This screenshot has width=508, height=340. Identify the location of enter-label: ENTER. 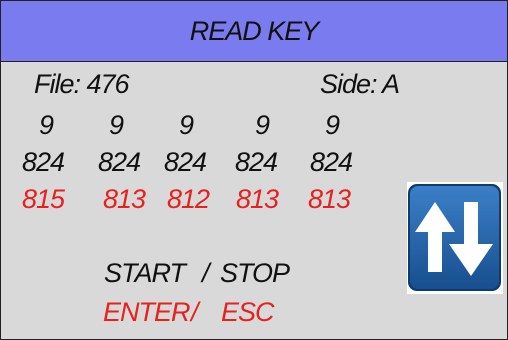
(147, 312).